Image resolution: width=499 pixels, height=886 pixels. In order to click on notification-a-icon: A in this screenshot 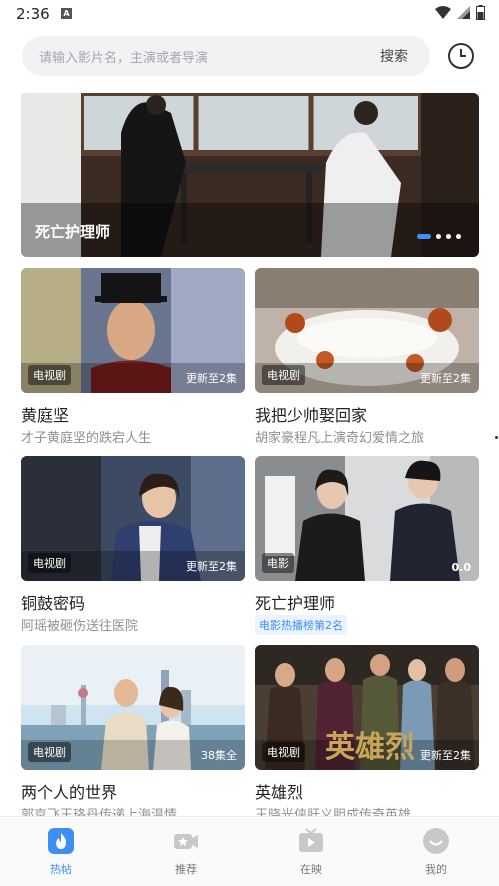, I will do `click(66, 13)`.